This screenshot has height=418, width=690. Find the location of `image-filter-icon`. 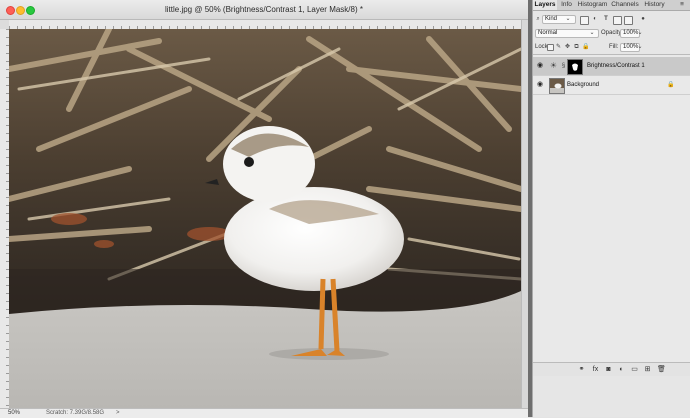

image-filter-icon is located at coordinates (584, 20).